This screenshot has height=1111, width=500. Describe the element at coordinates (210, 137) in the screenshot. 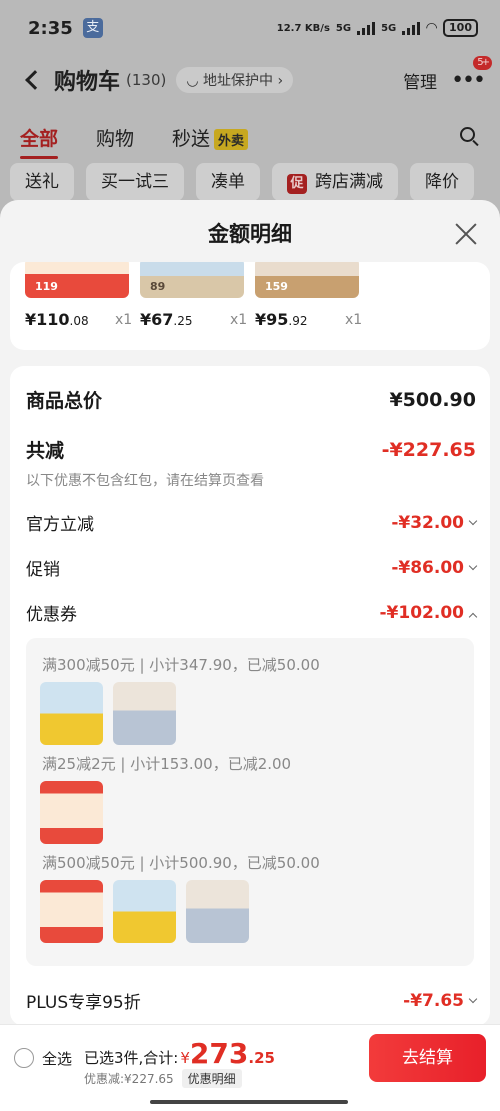

I see `tab-instant-delivery: 秒送 外卖` at that location.